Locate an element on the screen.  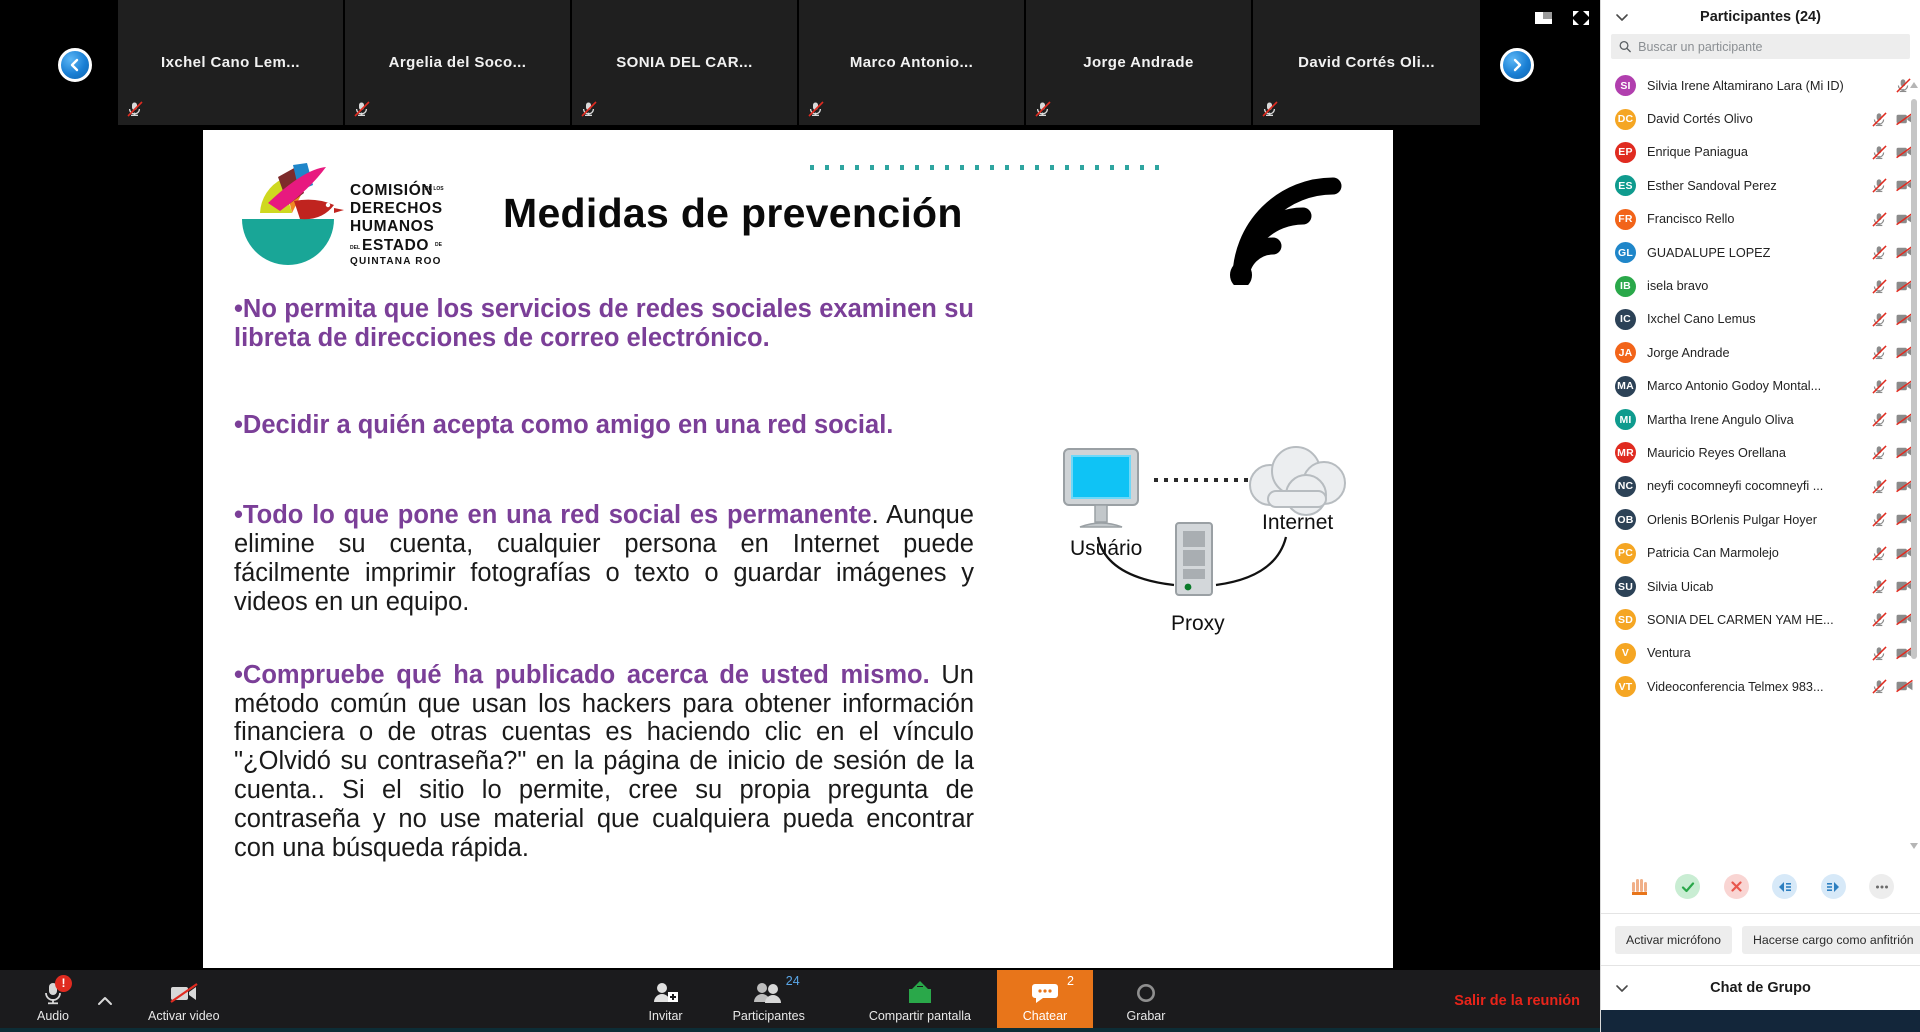
yes-button is located at coordinates (1688, 886).